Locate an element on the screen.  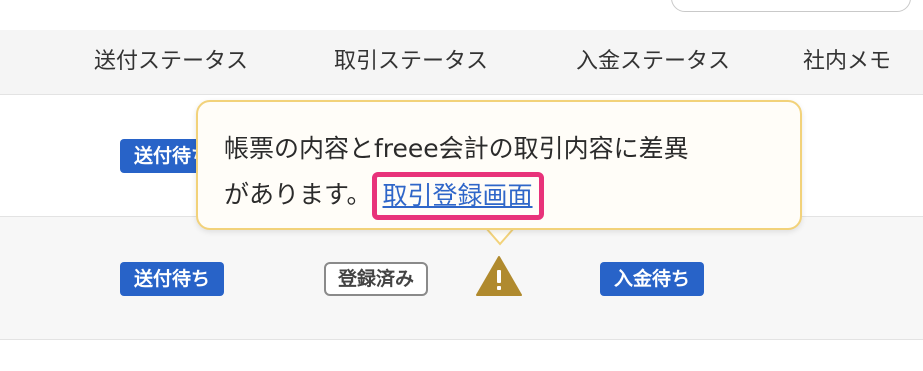
column-header-internal-memo: 社内メモ is located at coordinates (847, 61).